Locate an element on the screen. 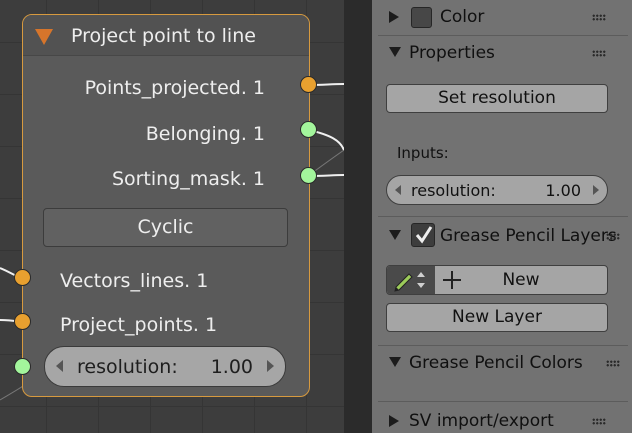 This screenshot has height=433, width=632. socket-sorting-mask is located at coordinates (308, 175).